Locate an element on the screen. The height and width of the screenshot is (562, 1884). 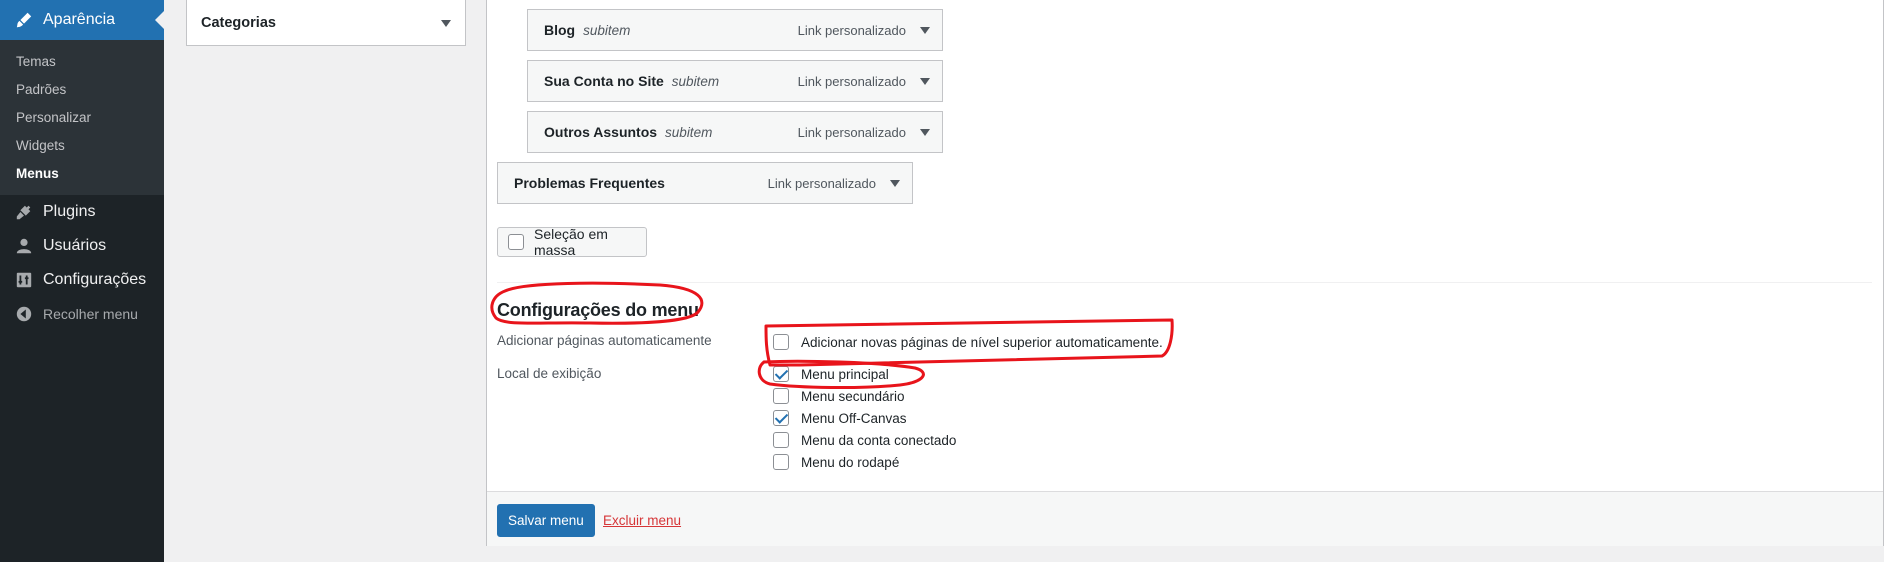
menu-item-title: Outros Assuntos is located at coordinates (601, 132).